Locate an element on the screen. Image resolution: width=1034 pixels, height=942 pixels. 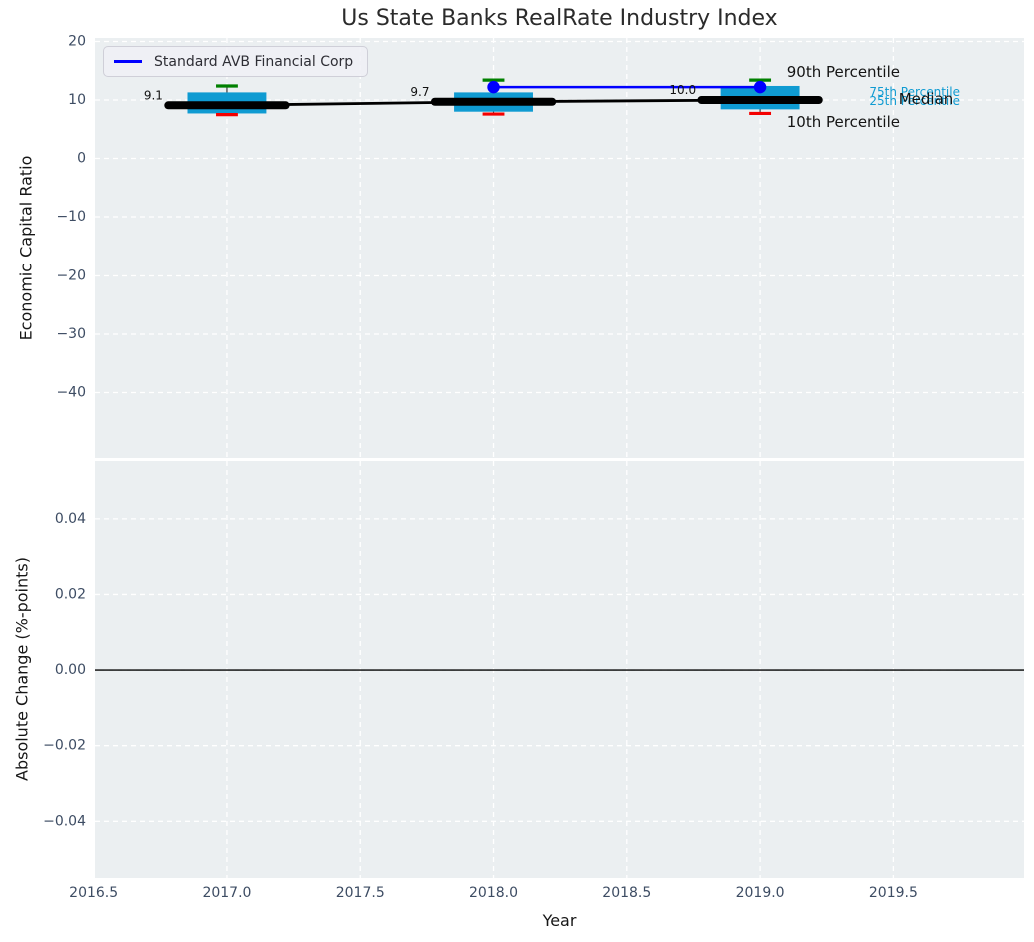
legend-line-icon is located at coordinates (128, 61).